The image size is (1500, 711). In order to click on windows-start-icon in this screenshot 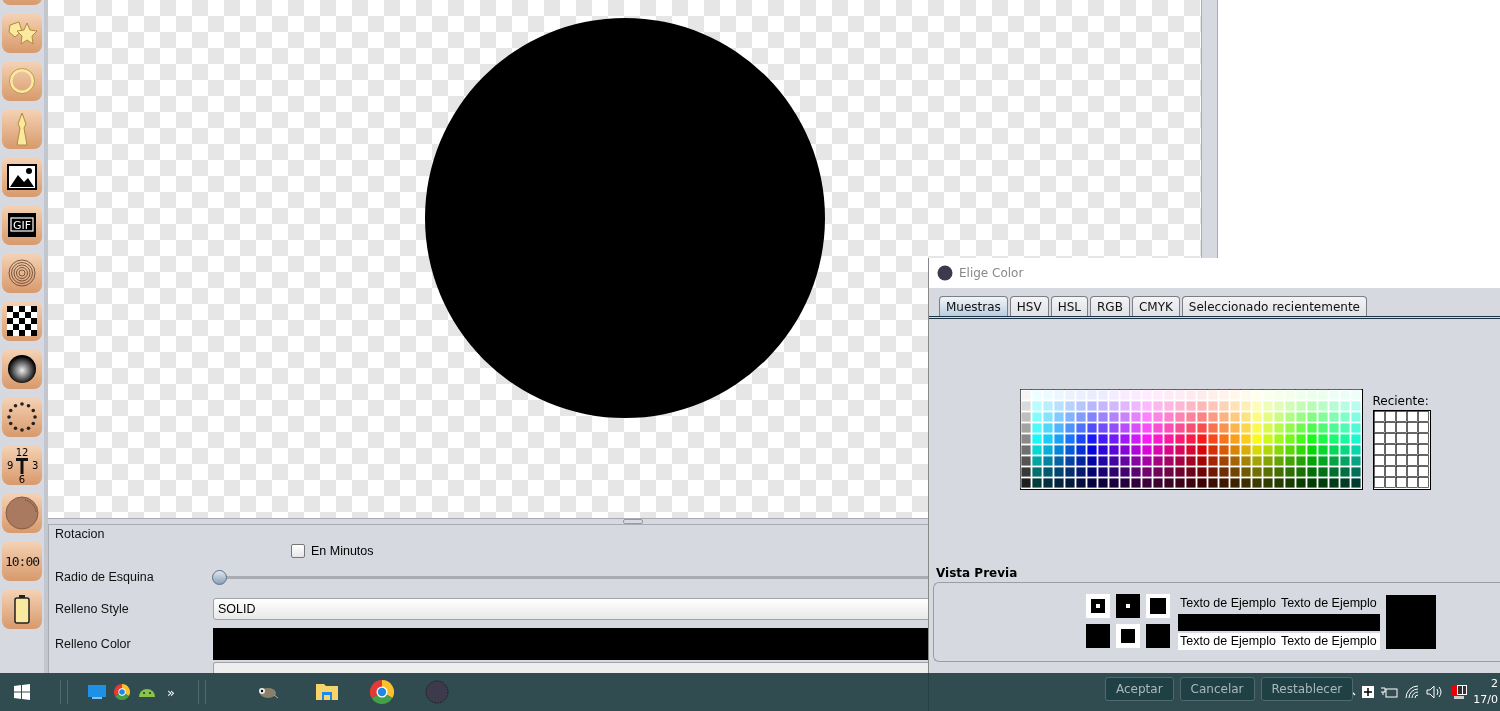, I will do `click(22, 692)`.